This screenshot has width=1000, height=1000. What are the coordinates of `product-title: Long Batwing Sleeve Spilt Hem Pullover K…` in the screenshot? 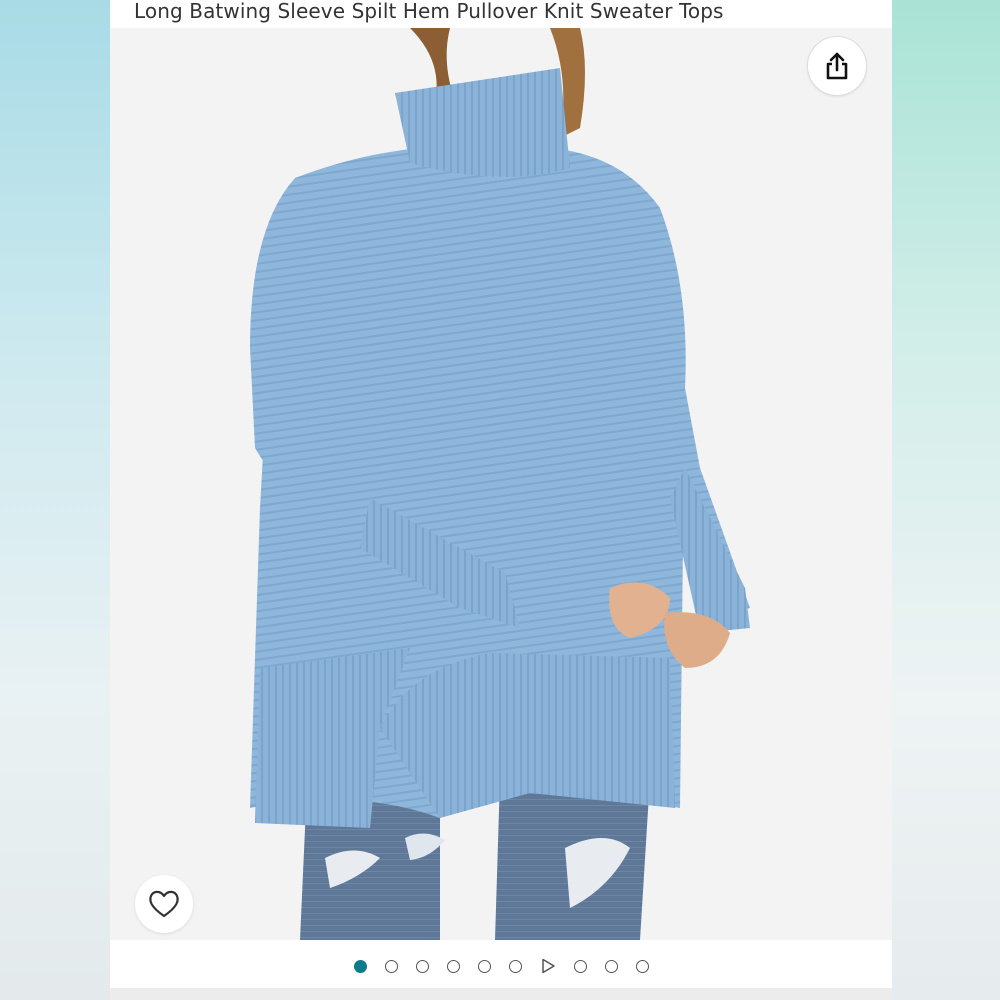 It's located at (429, 11).